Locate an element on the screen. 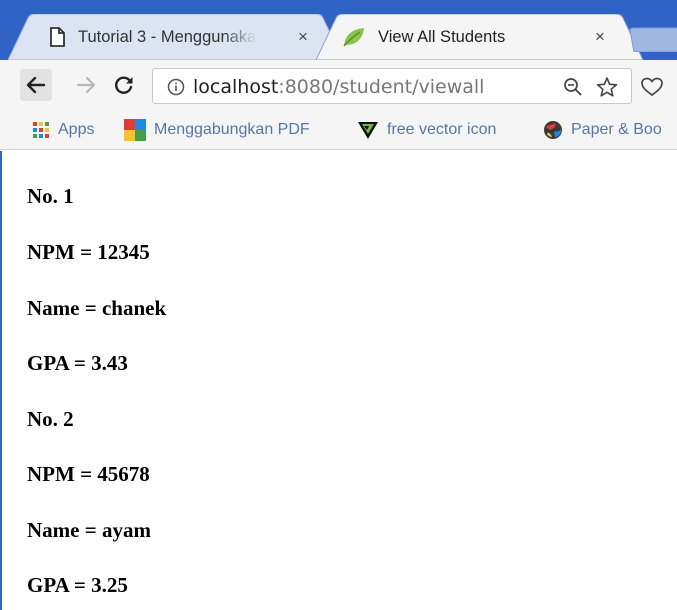 Image resolution: width=677 pixels, height=610 pixels. document-icon is located at coordinates (57, 37).